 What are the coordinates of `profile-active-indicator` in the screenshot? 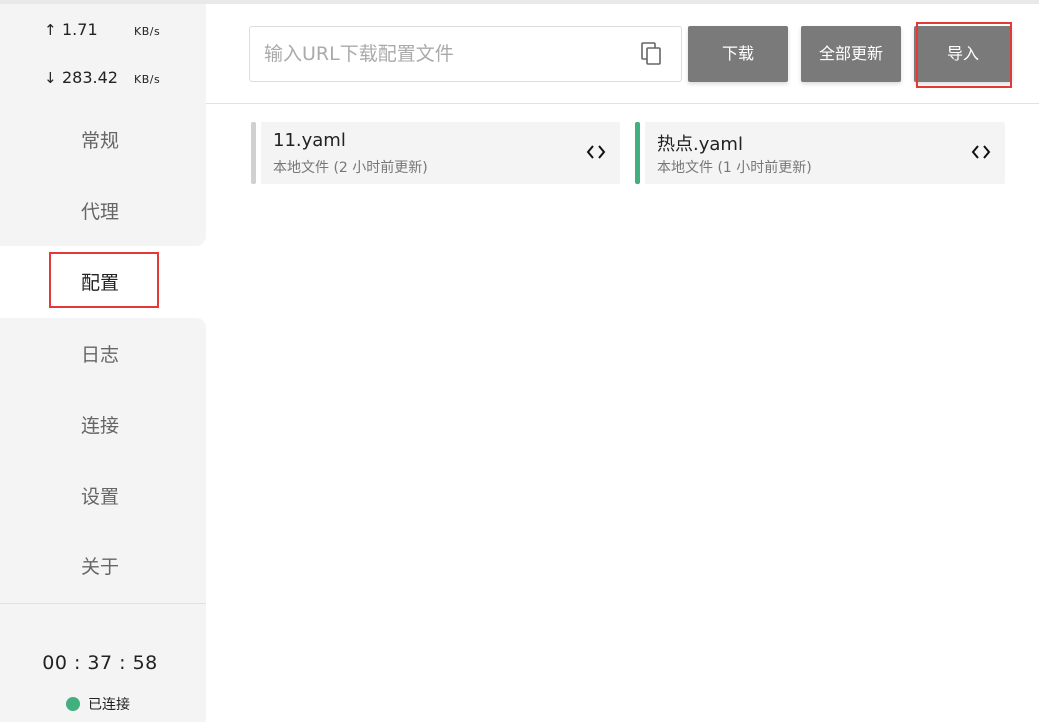 It's located at (637, 153).